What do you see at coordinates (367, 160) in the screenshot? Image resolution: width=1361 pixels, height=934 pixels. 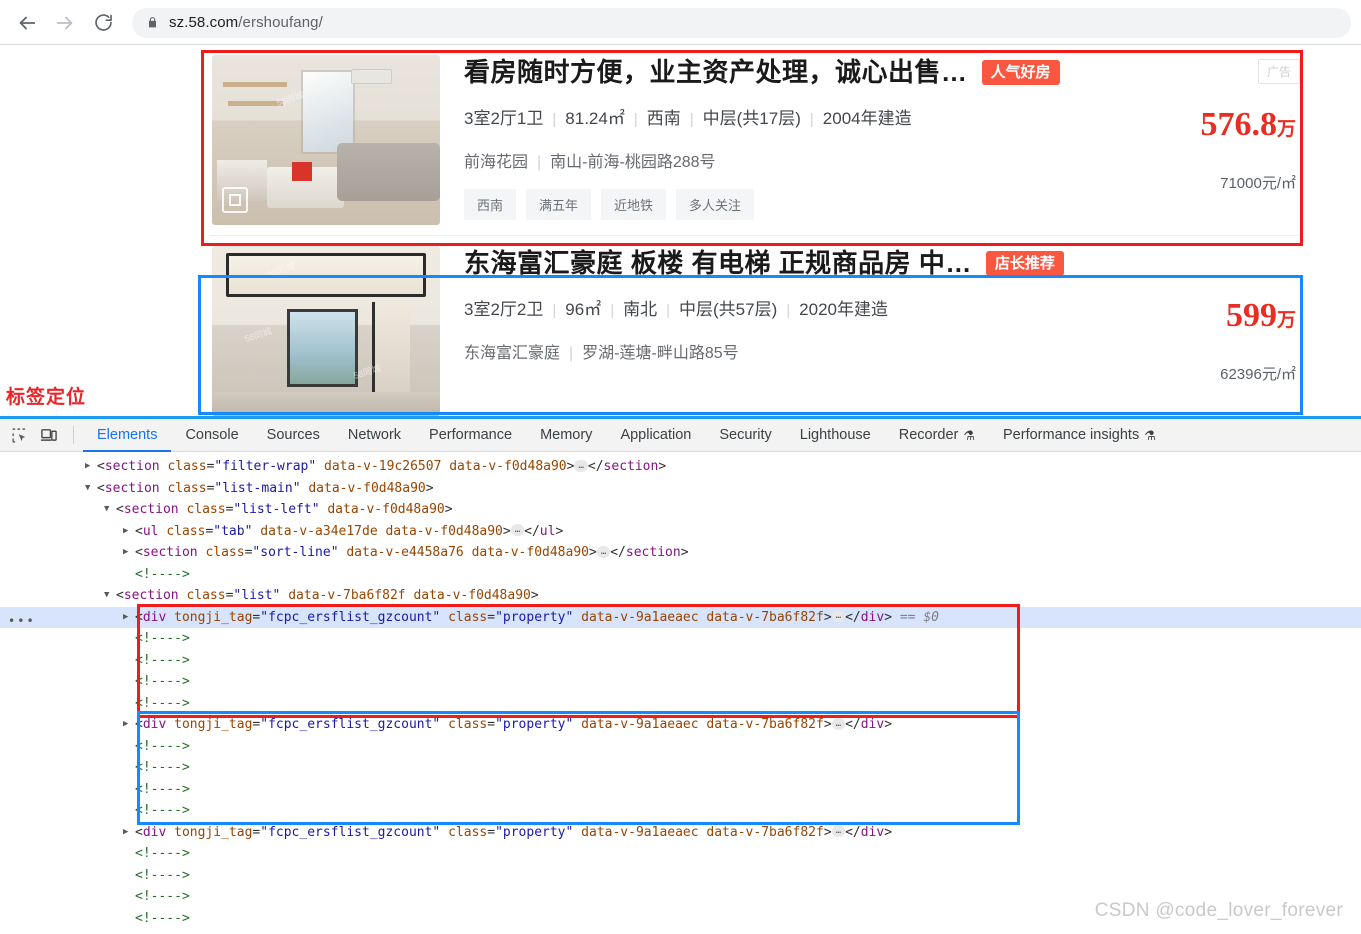 I see `photo-watermark: 58同城` at bounding box center [367, 160].